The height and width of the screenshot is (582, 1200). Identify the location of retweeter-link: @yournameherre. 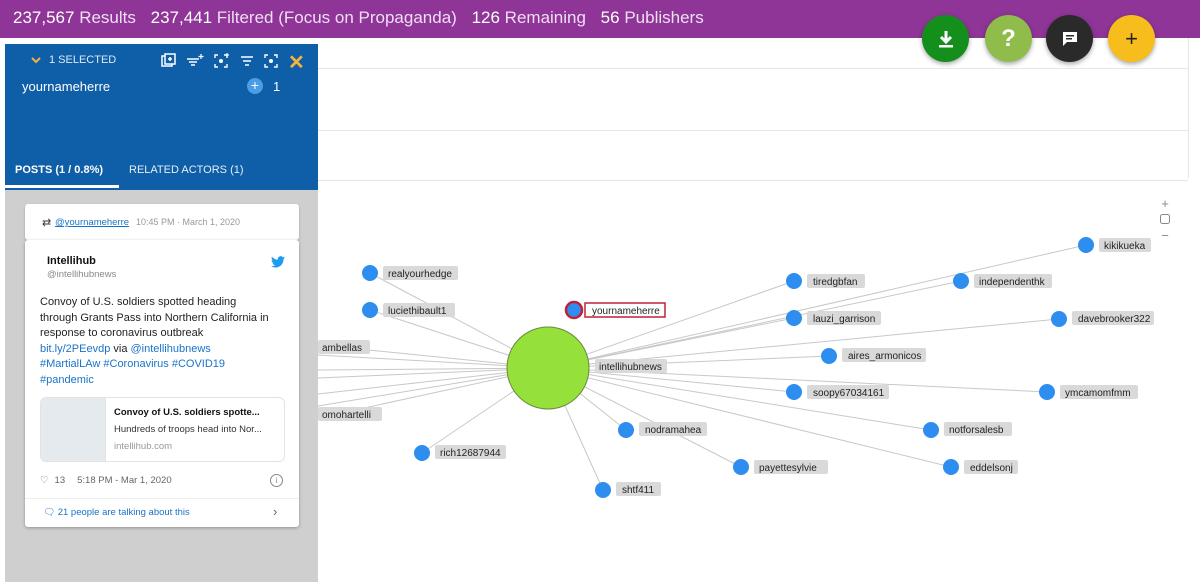
(92, 222).